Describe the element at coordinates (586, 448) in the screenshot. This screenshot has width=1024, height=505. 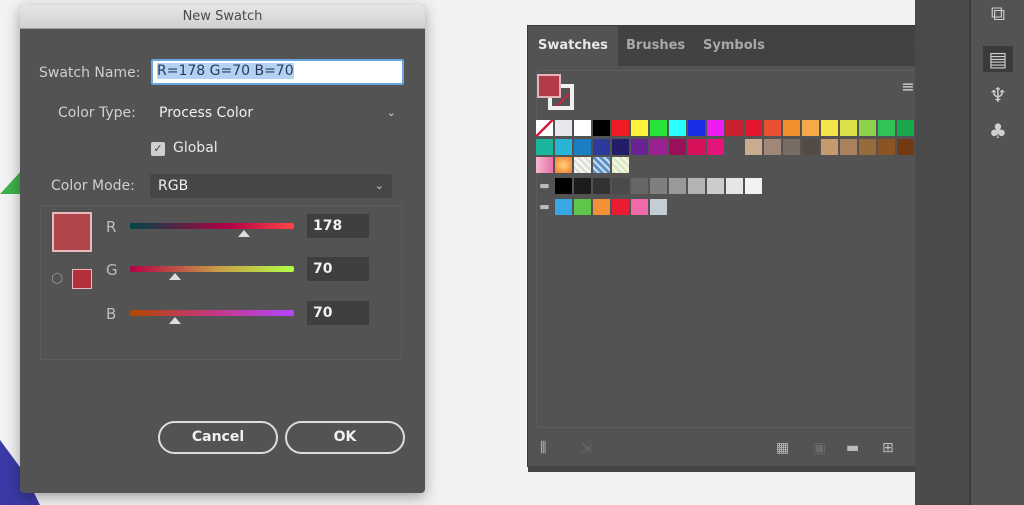
I see `place-swatch-icon: ⇲` at that location.